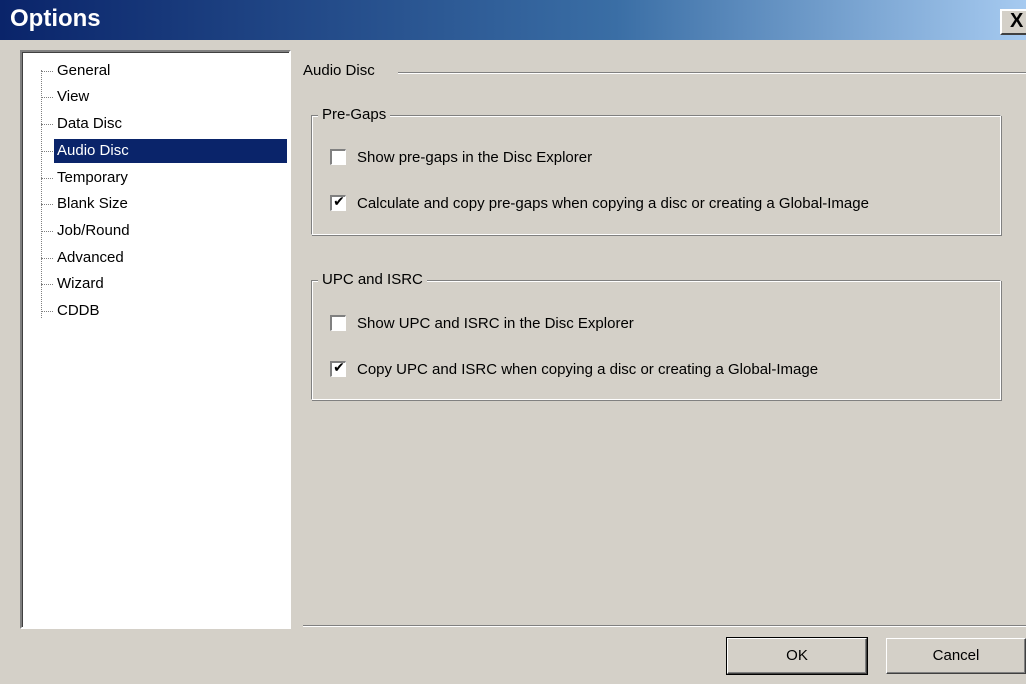 This screenshot has width=1026, height=684. What do you see at coordinates (495, 323) in the screenshot?
I see `show-upc-label: Show UPC and ISRC in the Disc Explorer` at bounding box center [495, 323].